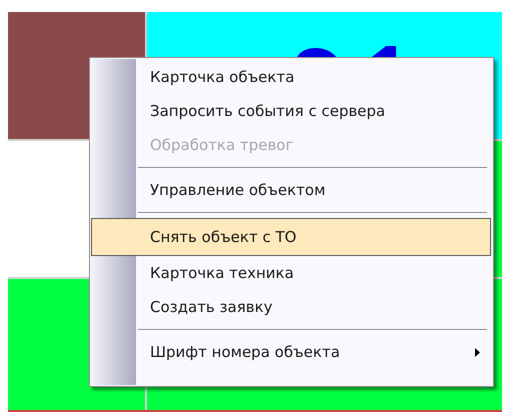  I want to click on menu-item: Управление объектом, so click(291, 190).